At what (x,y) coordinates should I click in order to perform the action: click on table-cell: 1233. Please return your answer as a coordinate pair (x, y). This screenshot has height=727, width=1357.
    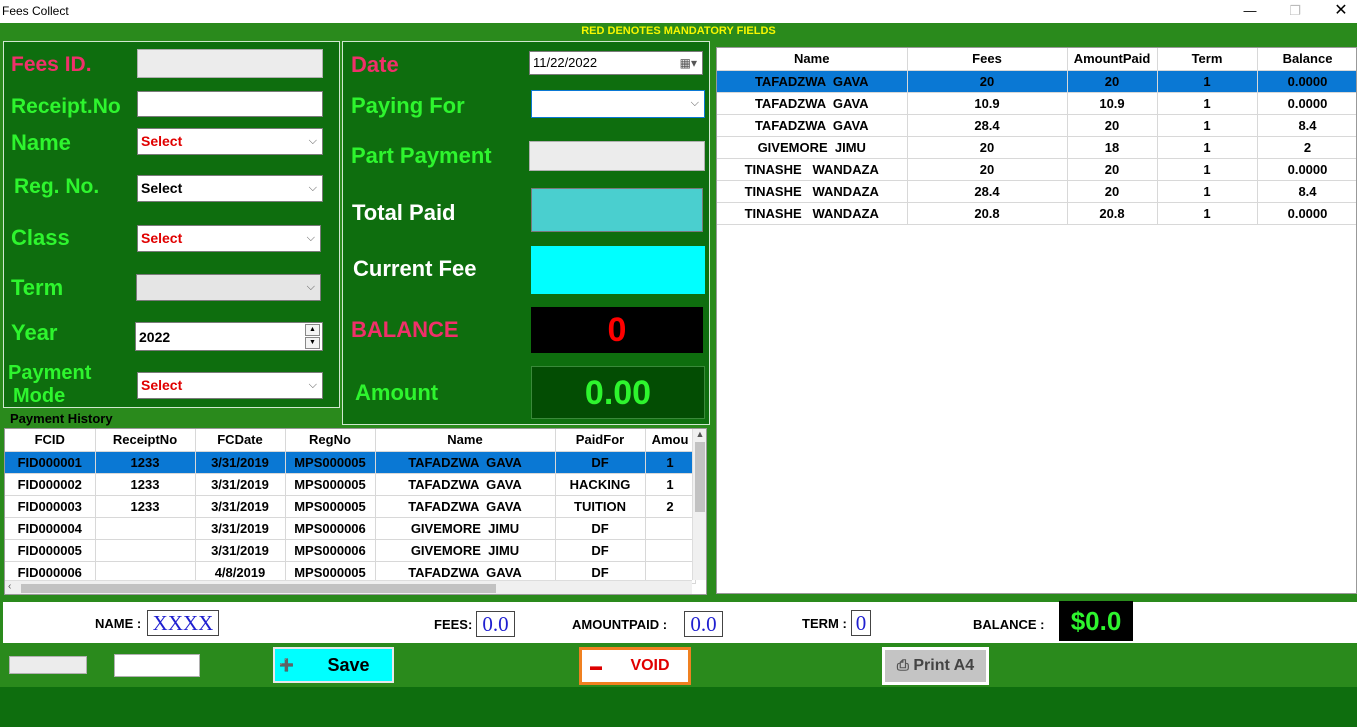
    Looking at the image, I should click on (145, 506).